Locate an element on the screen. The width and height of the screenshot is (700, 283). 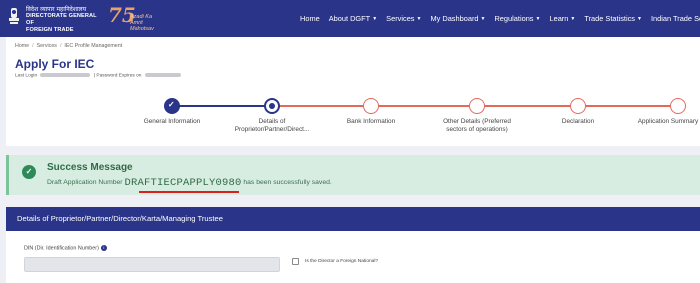
success-title: Success Message is located at coordinates (90, 167).